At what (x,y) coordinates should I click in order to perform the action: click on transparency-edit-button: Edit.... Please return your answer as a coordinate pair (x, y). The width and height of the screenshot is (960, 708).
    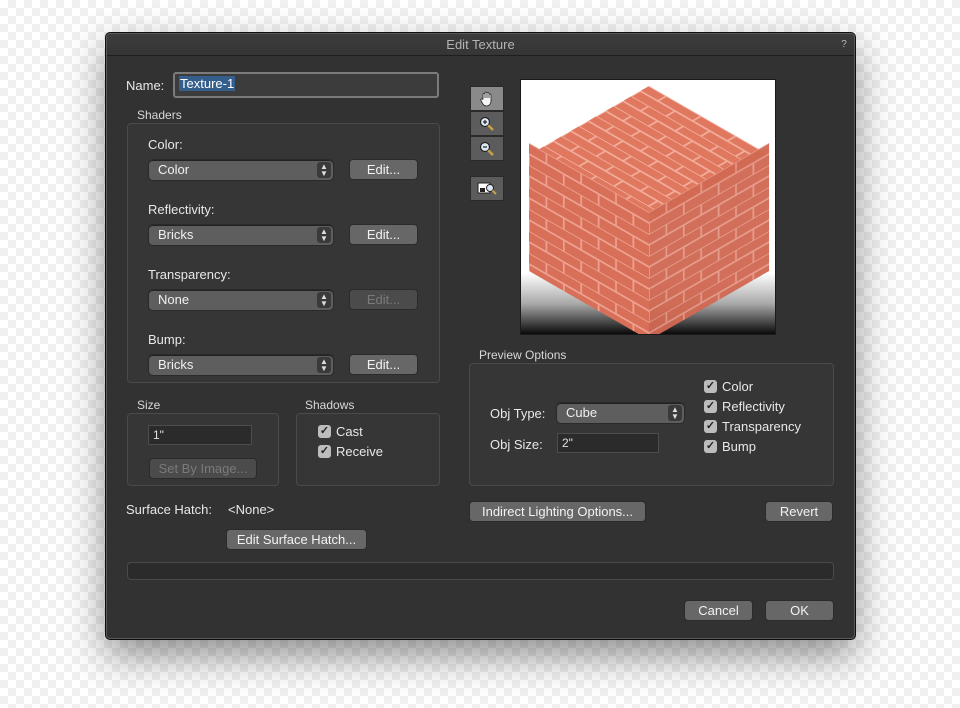
    Looking at the image, I should click on (383, 299).